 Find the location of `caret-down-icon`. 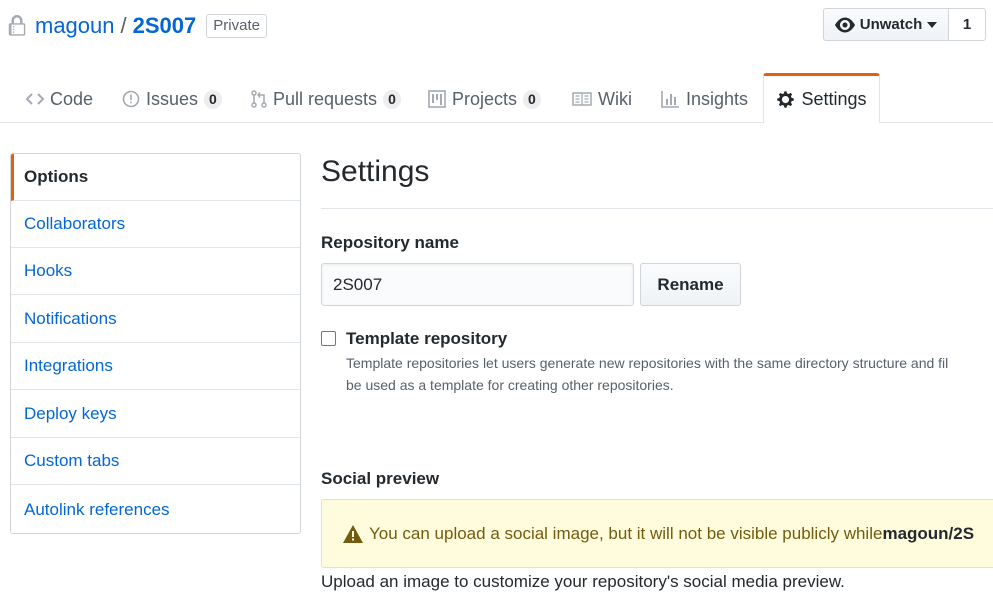

caret-down-icon is located at coordinates (932, 24).